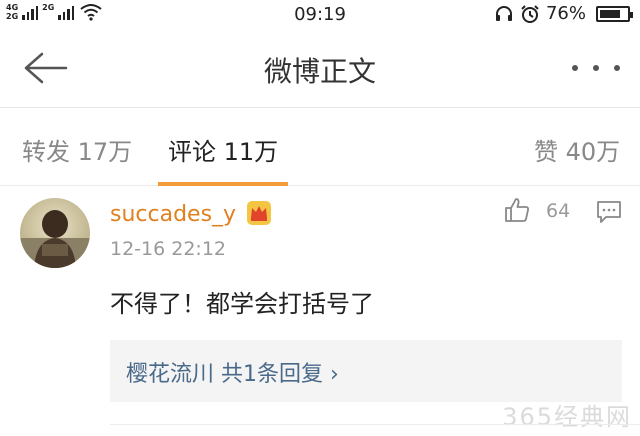 The image size is (640, 436). What do you see at coordinates (366, 371) in the screenshot?
I see `replies-preview: 樱花流川 共1条回复 ›` at bounding box center [366, 371].